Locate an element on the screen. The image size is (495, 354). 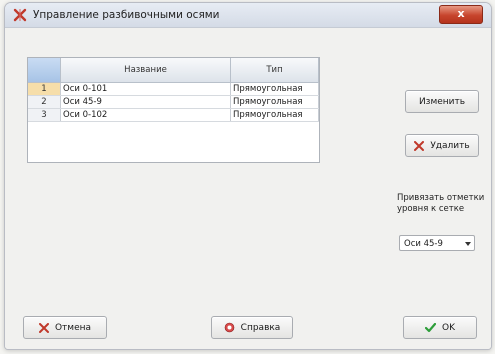
grid-header: Название Тип is located at coordinates (173, 70).